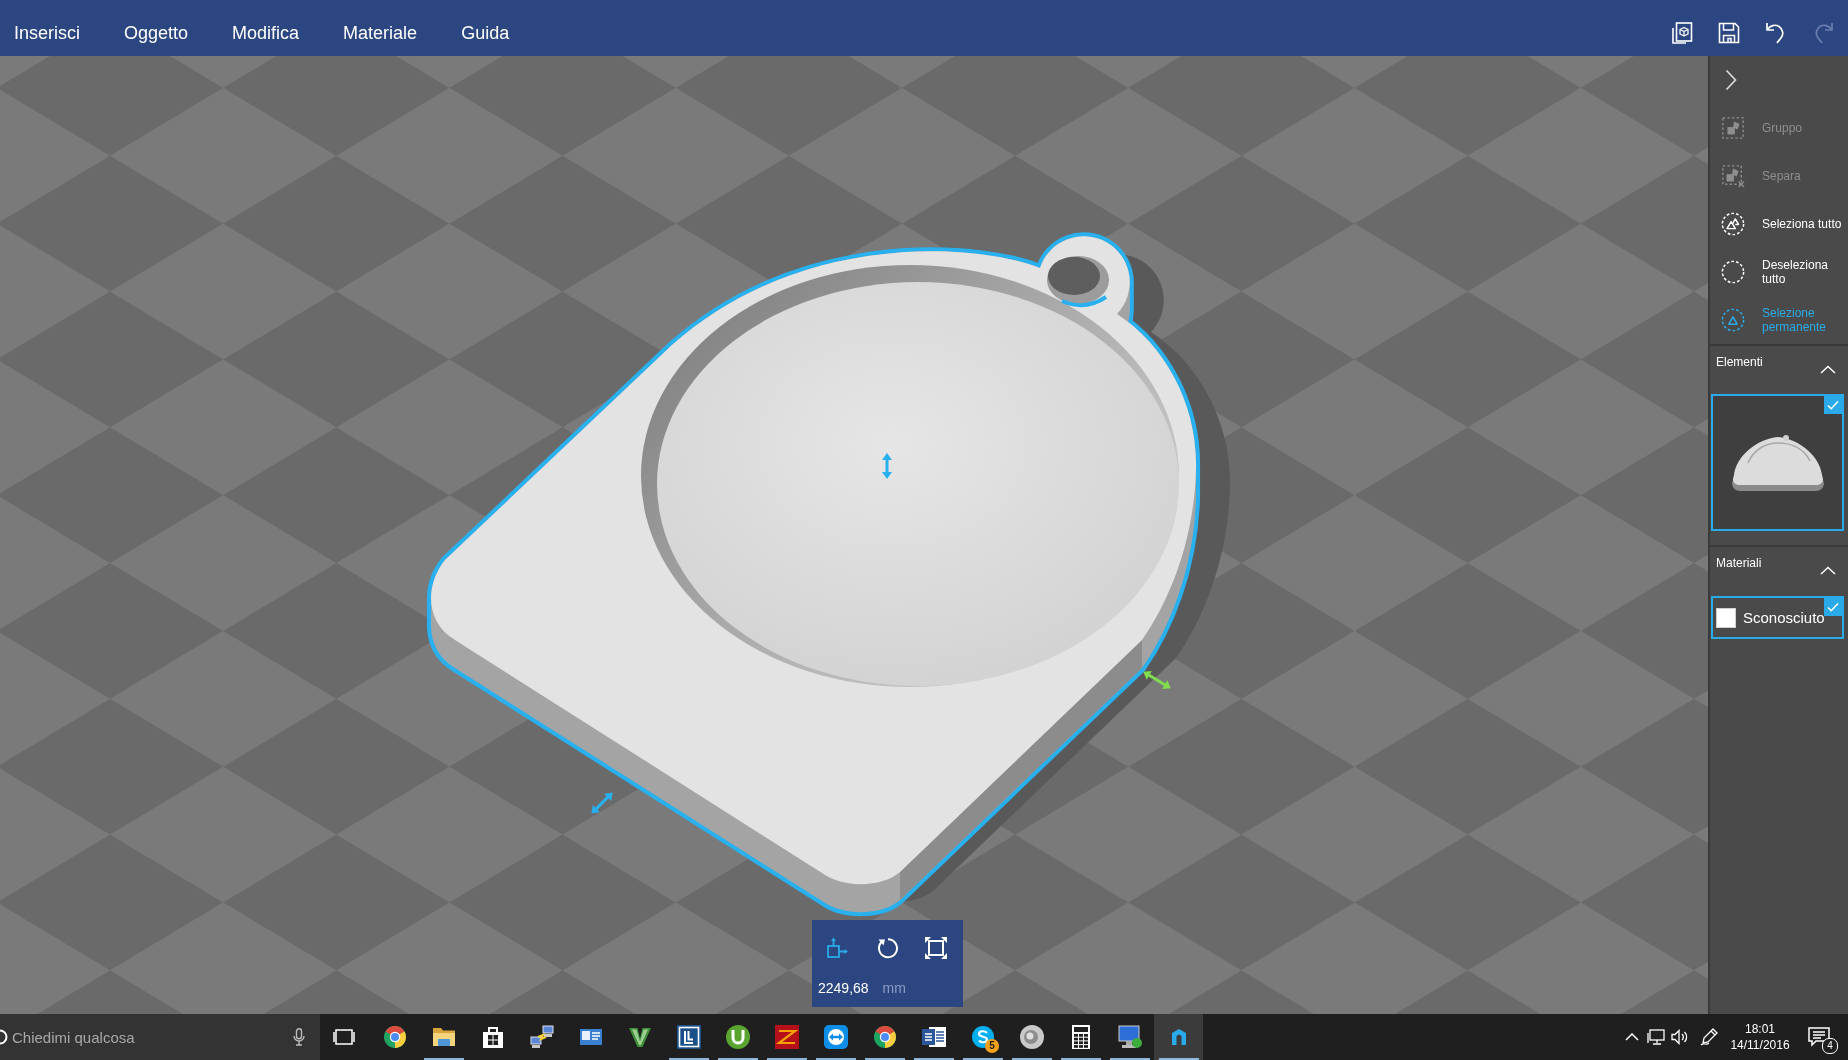  I want to click on dashed-circle-icon, so click(1733, 272).